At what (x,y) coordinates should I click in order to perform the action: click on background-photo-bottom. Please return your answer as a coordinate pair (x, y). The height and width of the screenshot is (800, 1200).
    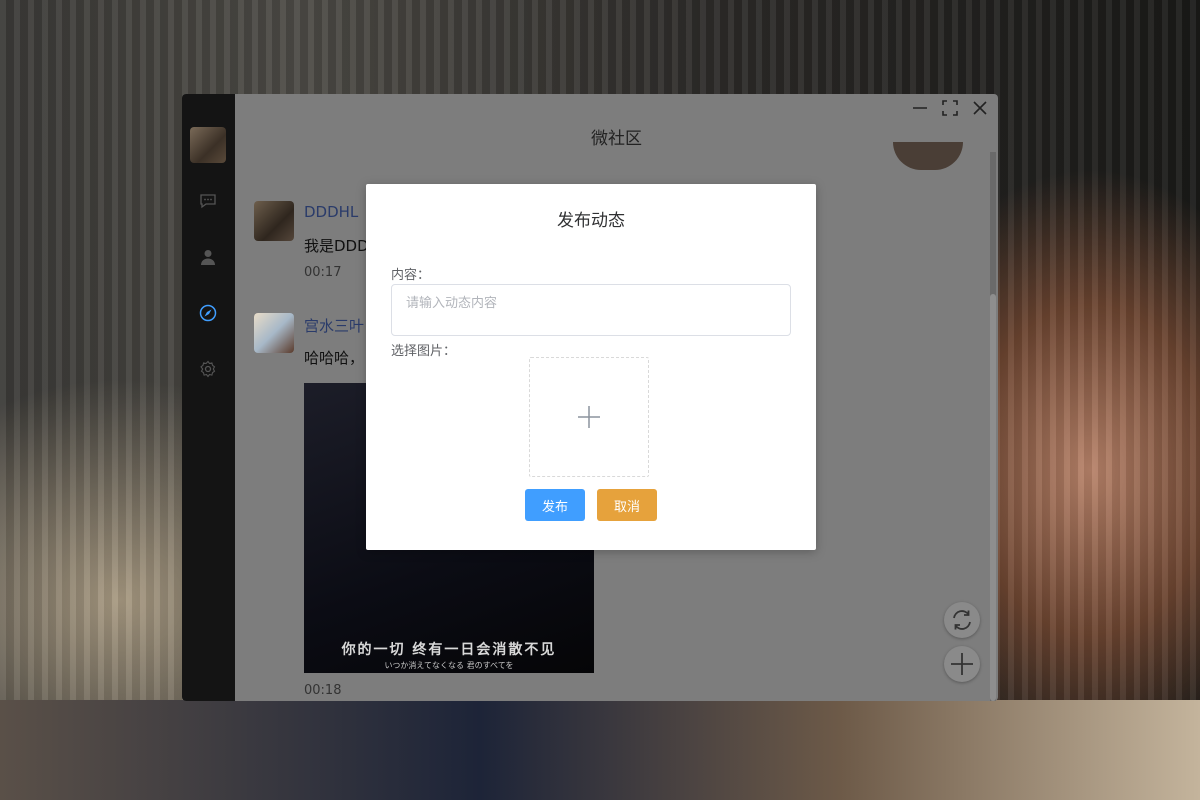
    Looking at the image, I should click on (600, 750).